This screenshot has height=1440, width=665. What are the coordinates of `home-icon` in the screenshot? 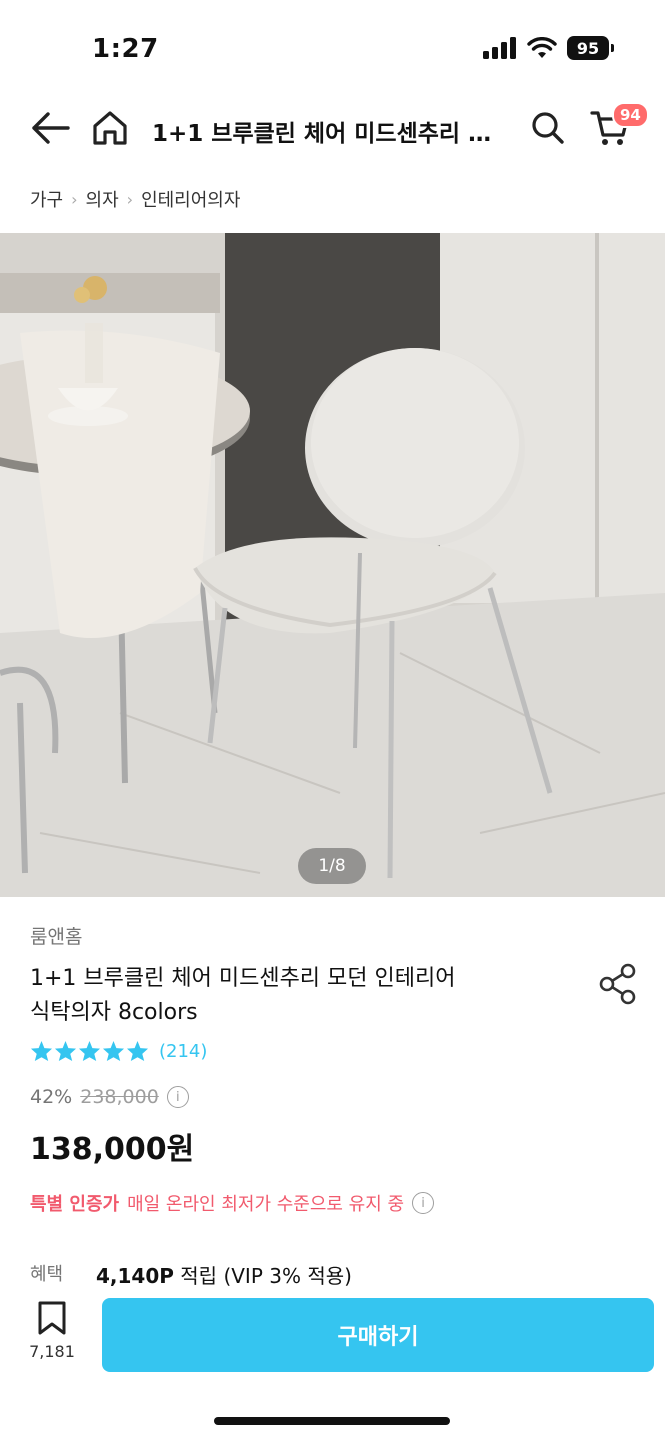 It's located at (110, 128).